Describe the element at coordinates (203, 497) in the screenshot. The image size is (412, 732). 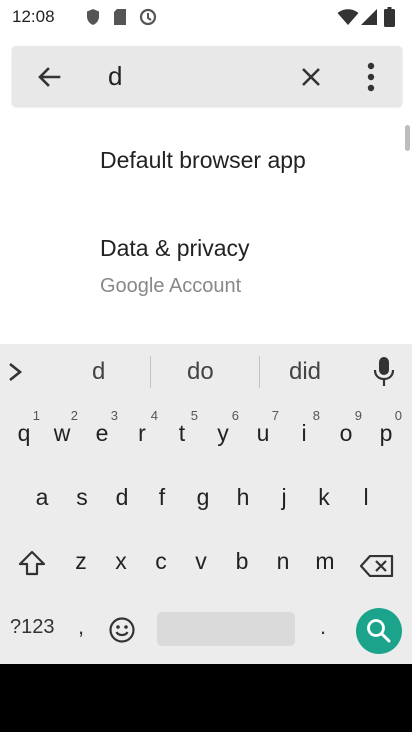
I see `key-g: g` at that location.